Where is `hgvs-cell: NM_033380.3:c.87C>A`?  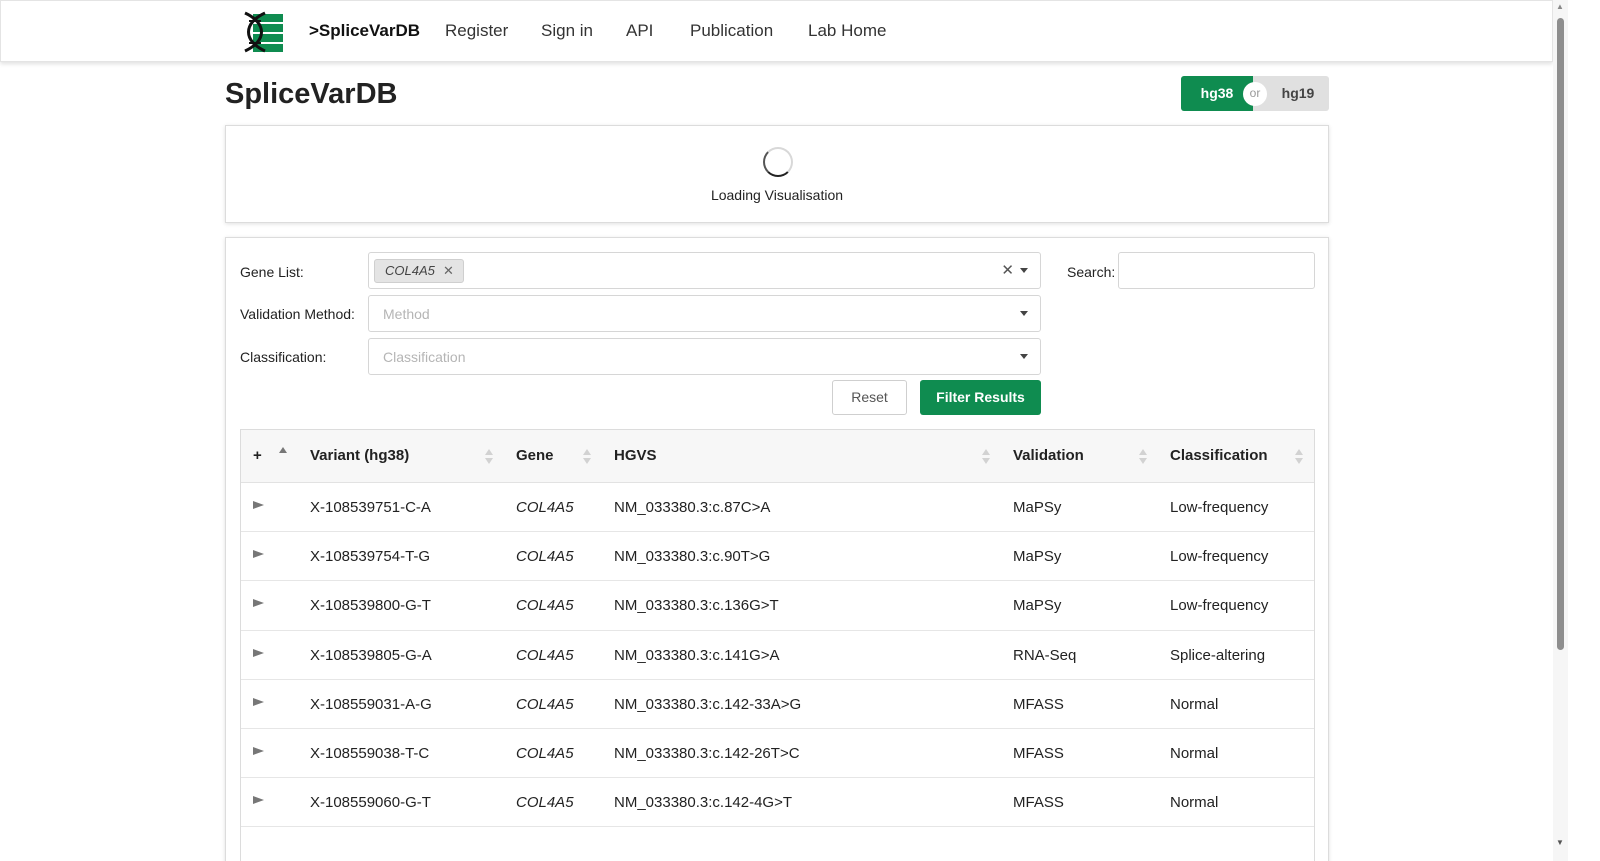
hgvs-cell: NM_033380.3:c.87C>A is located at coordinates (692, 507).